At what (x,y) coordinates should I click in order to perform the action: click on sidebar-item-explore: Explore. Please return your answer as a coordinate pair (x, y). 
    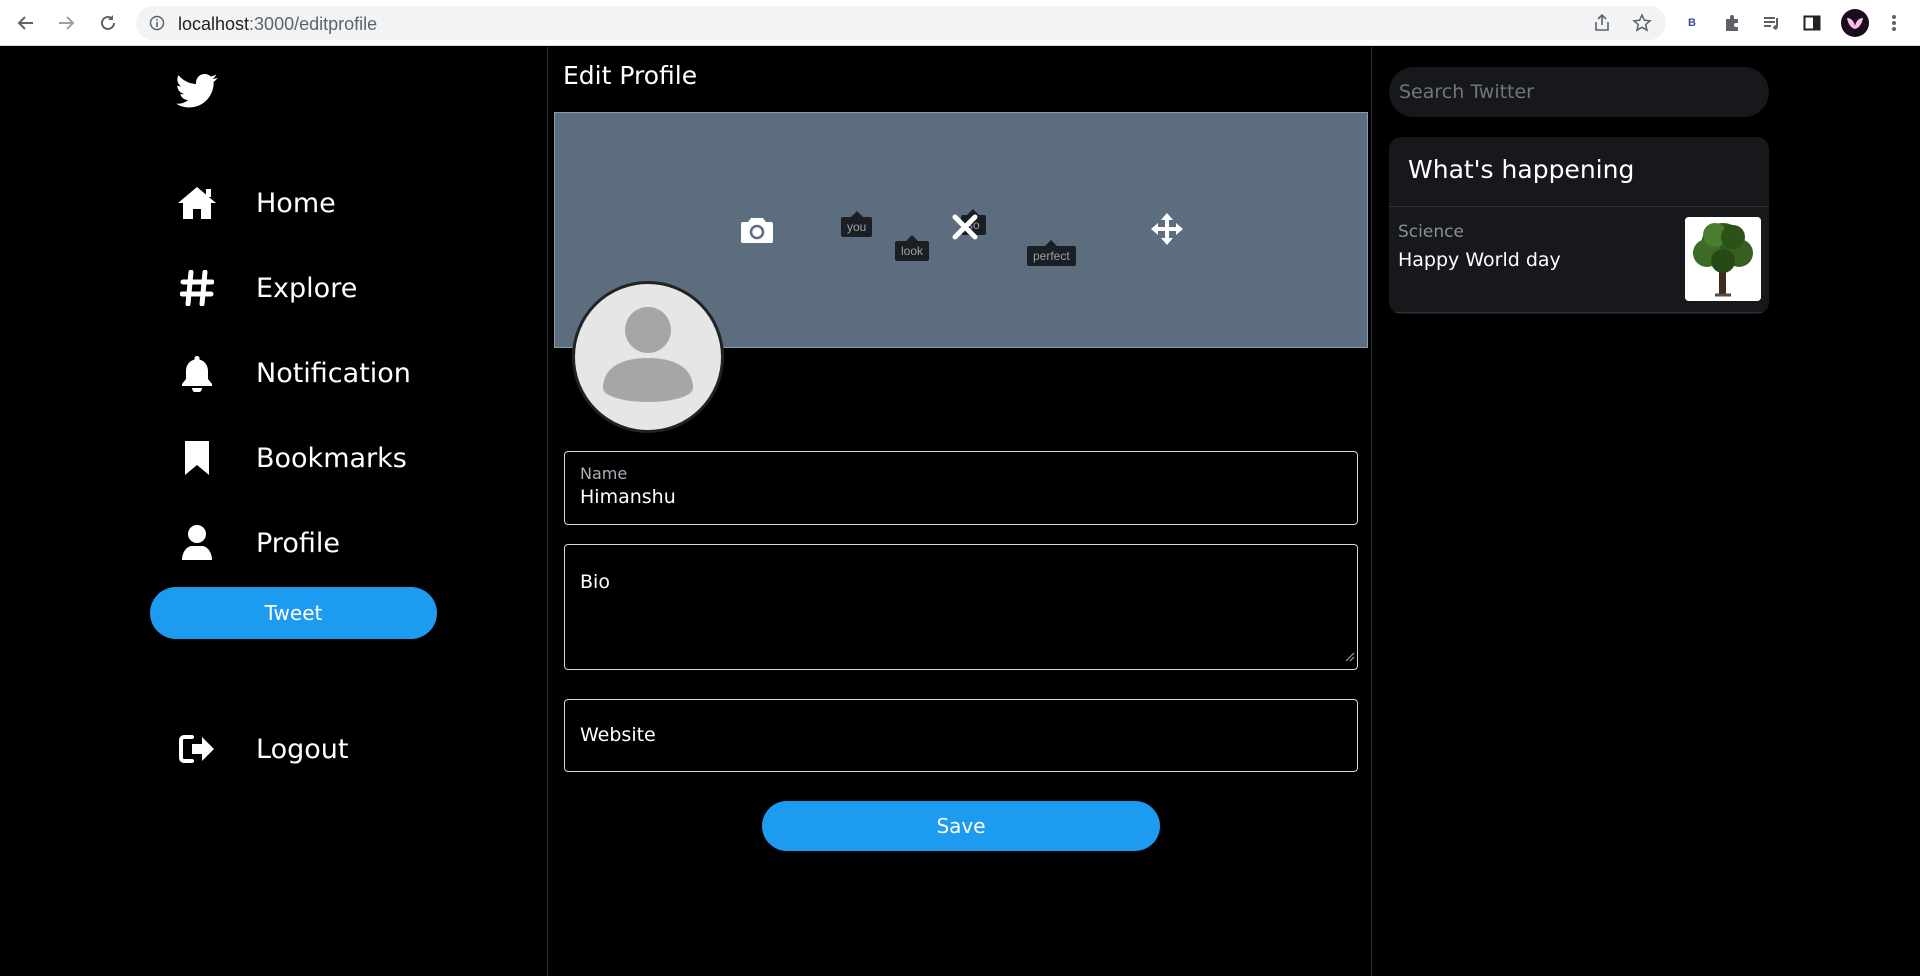
    Looking at the image, I should click on (266, 288).